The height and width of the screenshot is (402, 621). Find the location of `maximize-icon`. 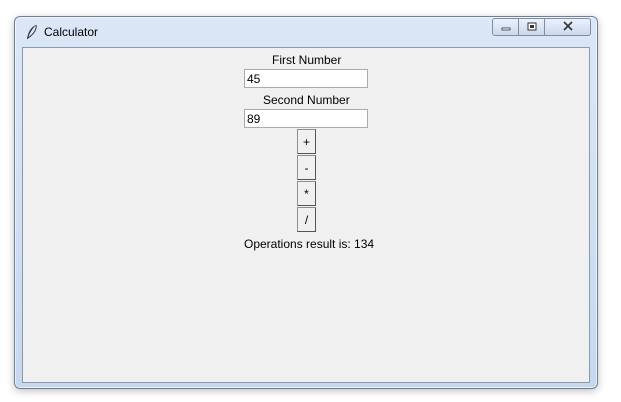

maximize-icon is located at coordinates (532, 27).